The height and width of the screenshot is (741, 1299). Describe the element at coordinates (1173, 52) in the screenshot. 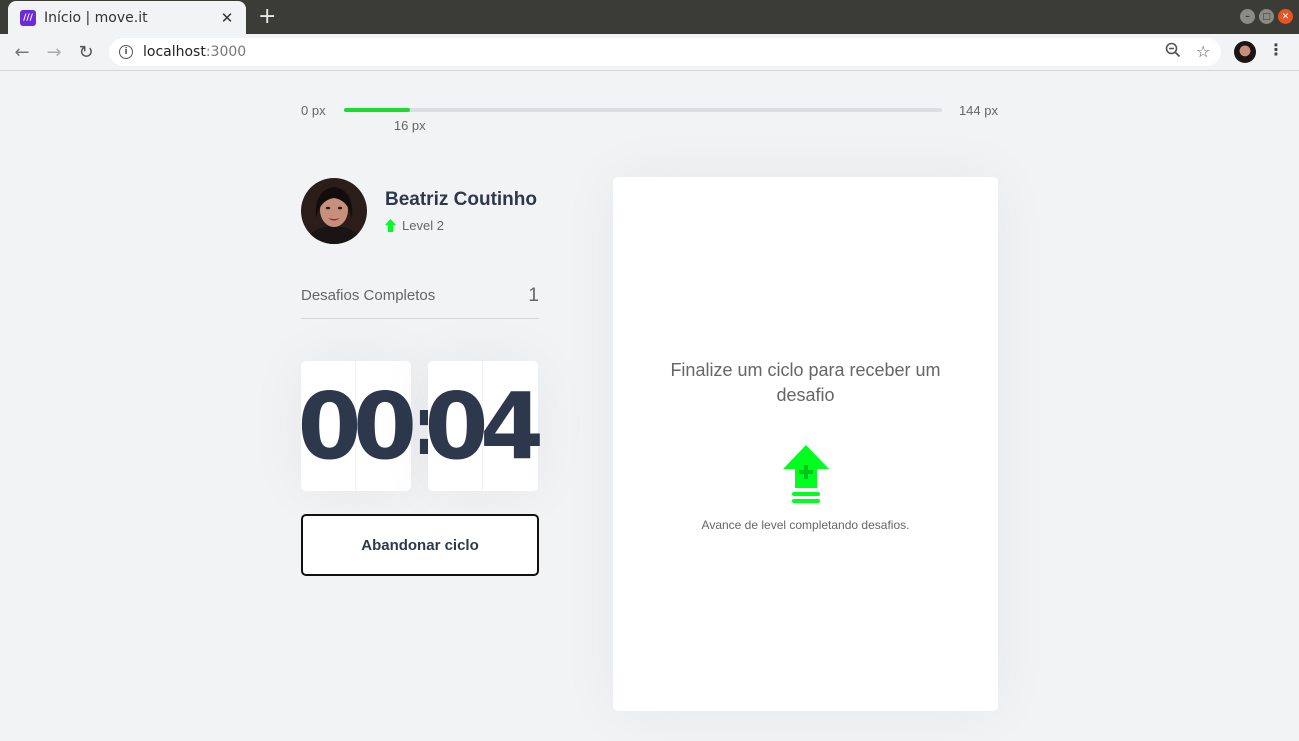

I see `zoom-icon` at that location.